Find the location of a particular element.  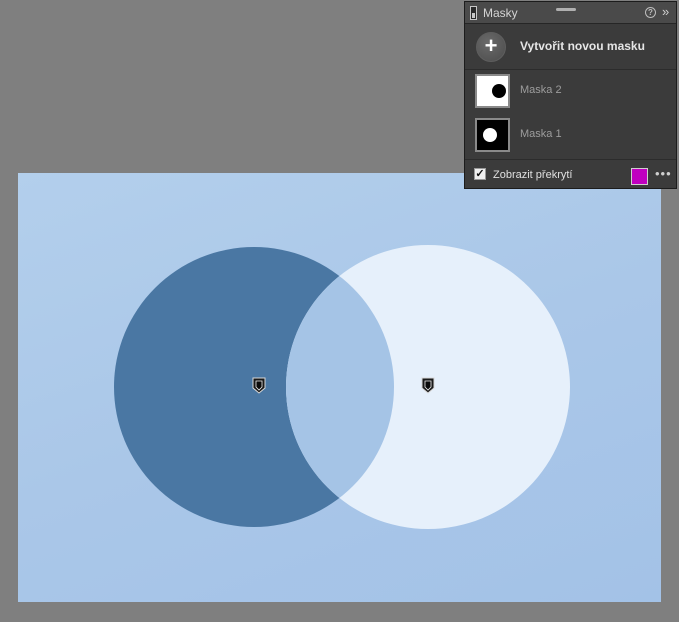

mask-list-item: Maska 1 is located at coordinates (570, 136).